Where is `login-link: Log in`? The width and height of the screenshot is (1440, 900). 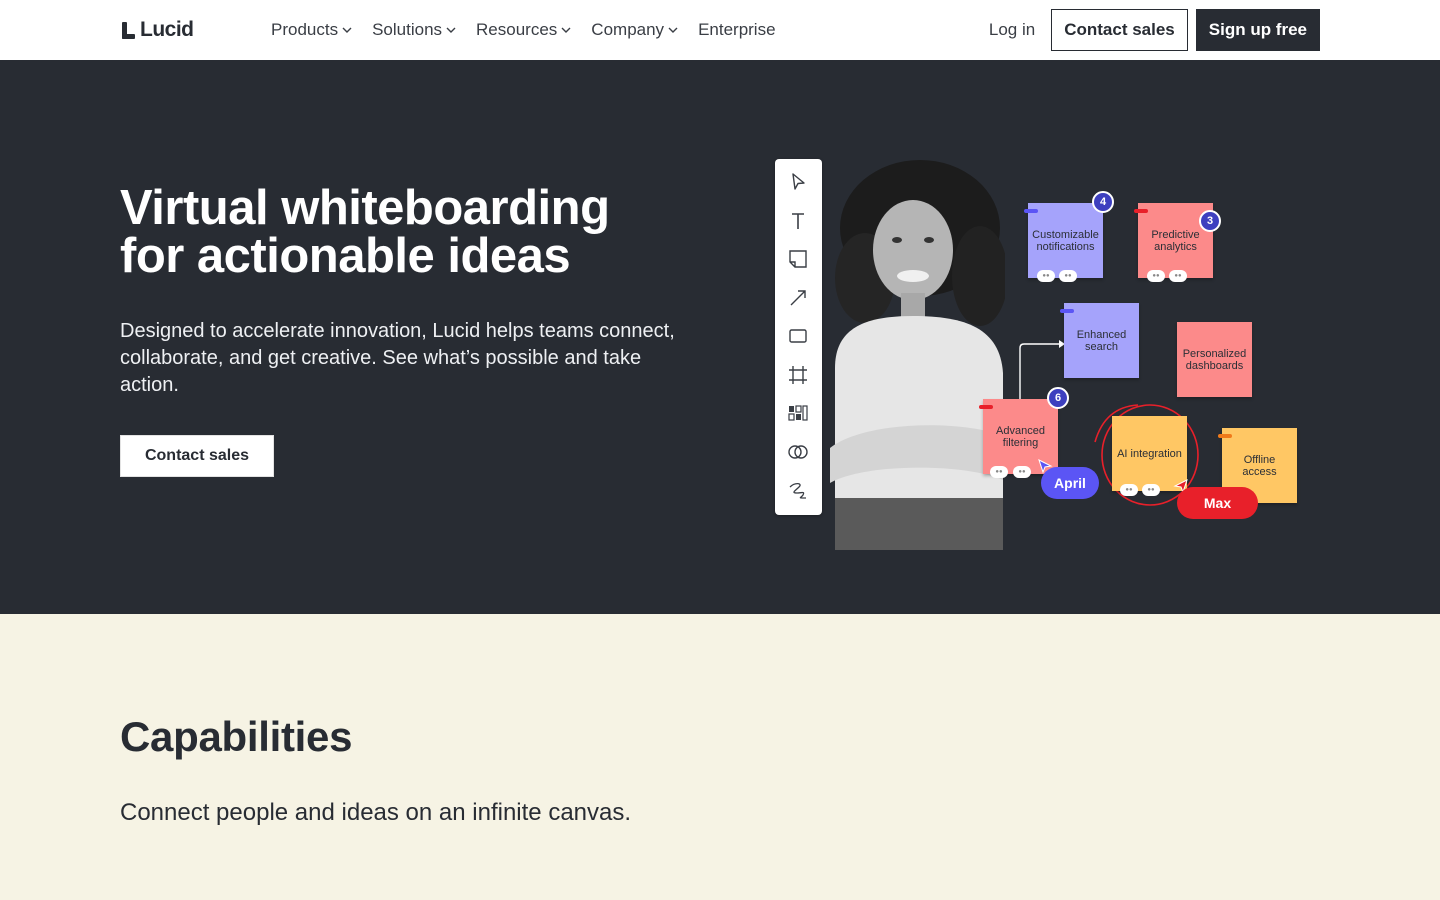
login-link: Log in is located at coordinates (1012, 30).